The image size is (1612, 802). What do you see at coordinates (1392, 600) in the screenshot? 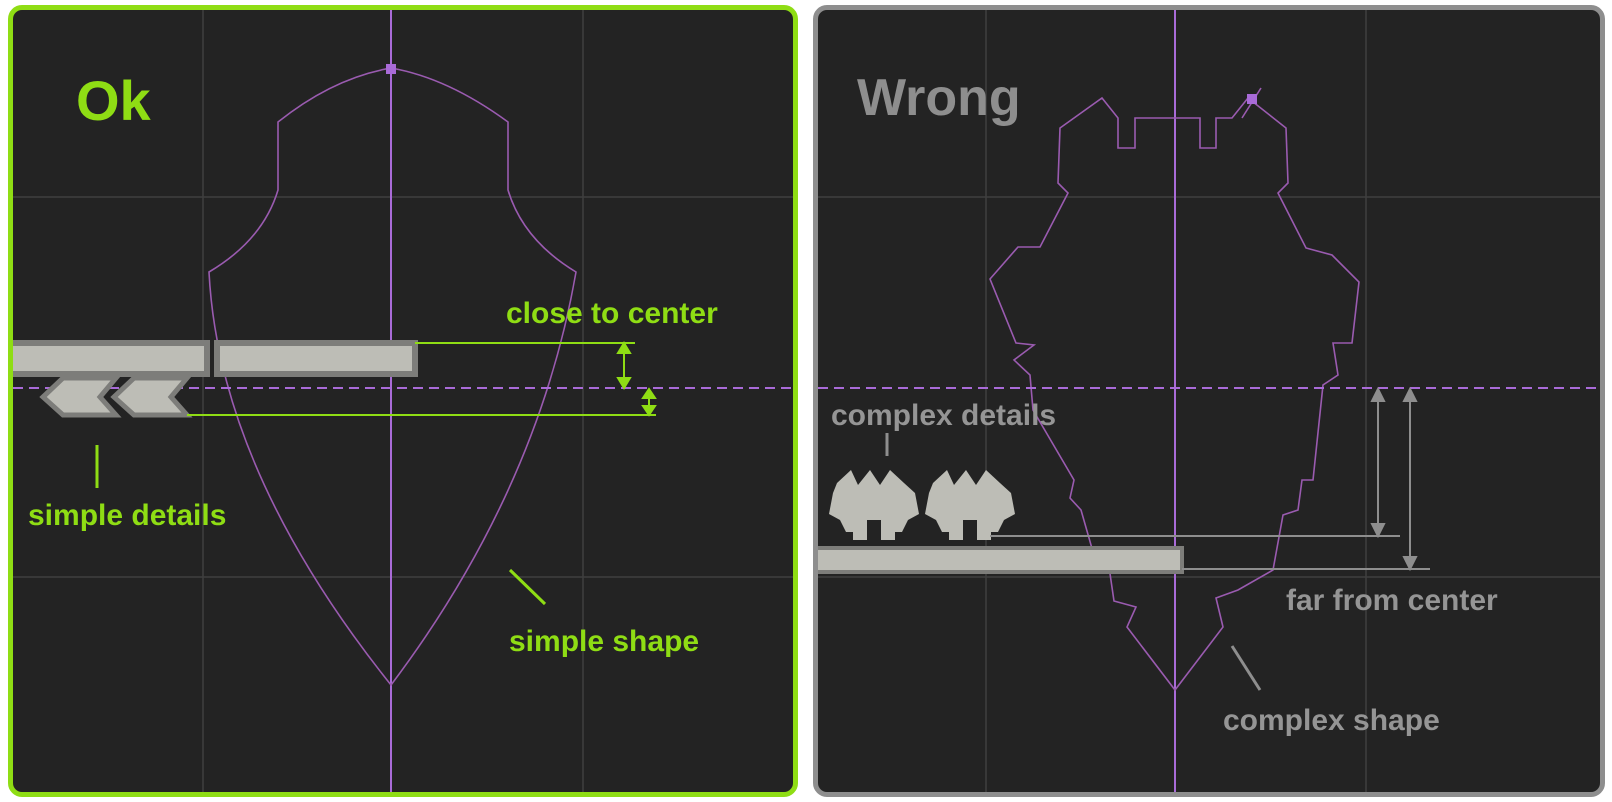
I see `far-from-center-label: far from center` at bounding box center [1392, 600].